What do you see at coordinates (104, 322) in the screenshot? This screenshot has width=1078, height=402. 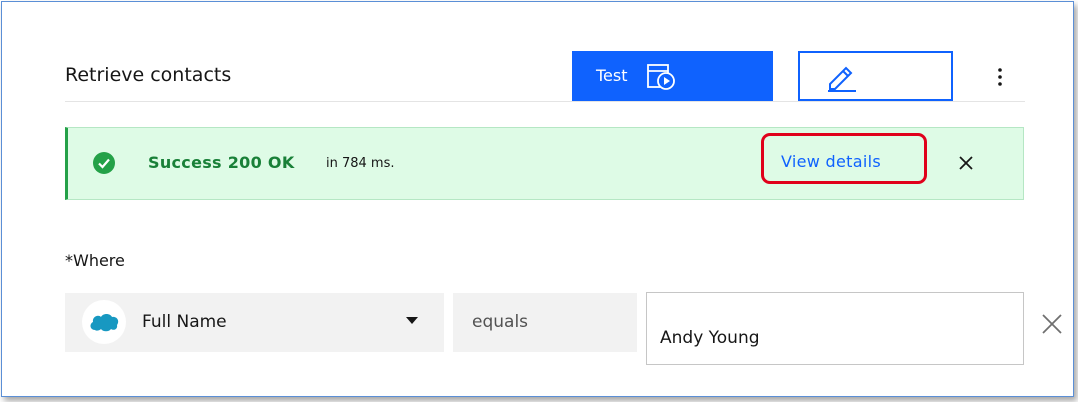 I see `salesforce-icon` at bounding box center [104, 322].